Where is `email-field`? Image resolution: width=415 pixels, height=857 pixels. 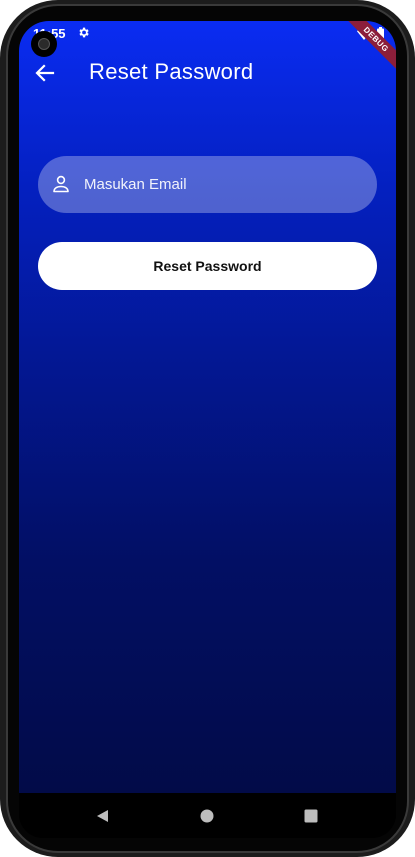 email-field is located at coordinates (207, 184).